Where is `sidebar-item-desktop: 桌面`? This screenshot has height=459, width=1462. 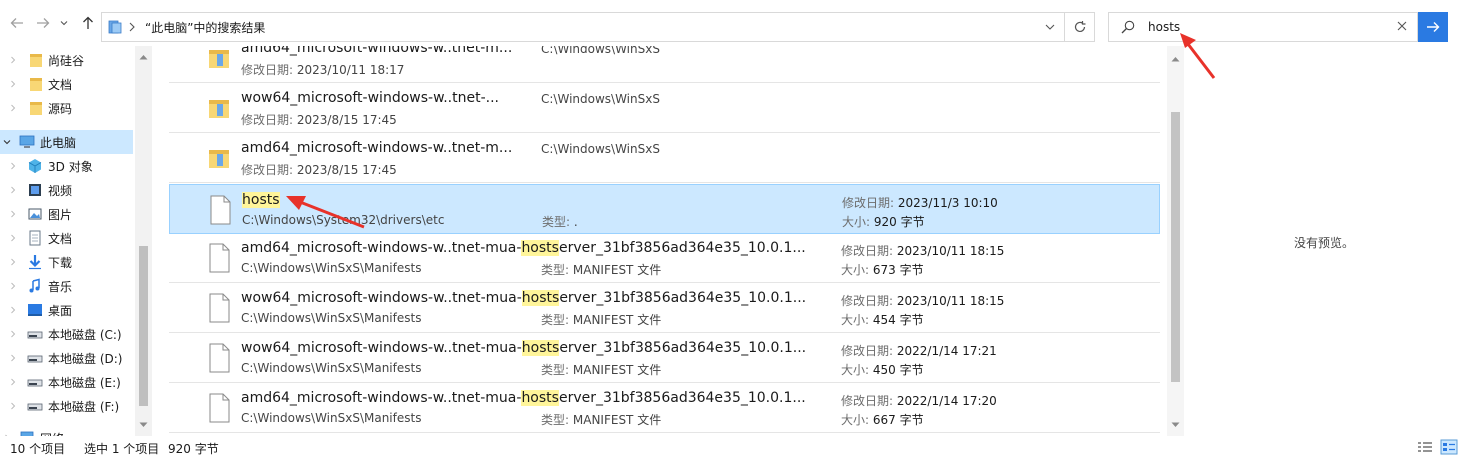 sidebar-item-desktop: 桌面 is located at coordinates (67, 310).